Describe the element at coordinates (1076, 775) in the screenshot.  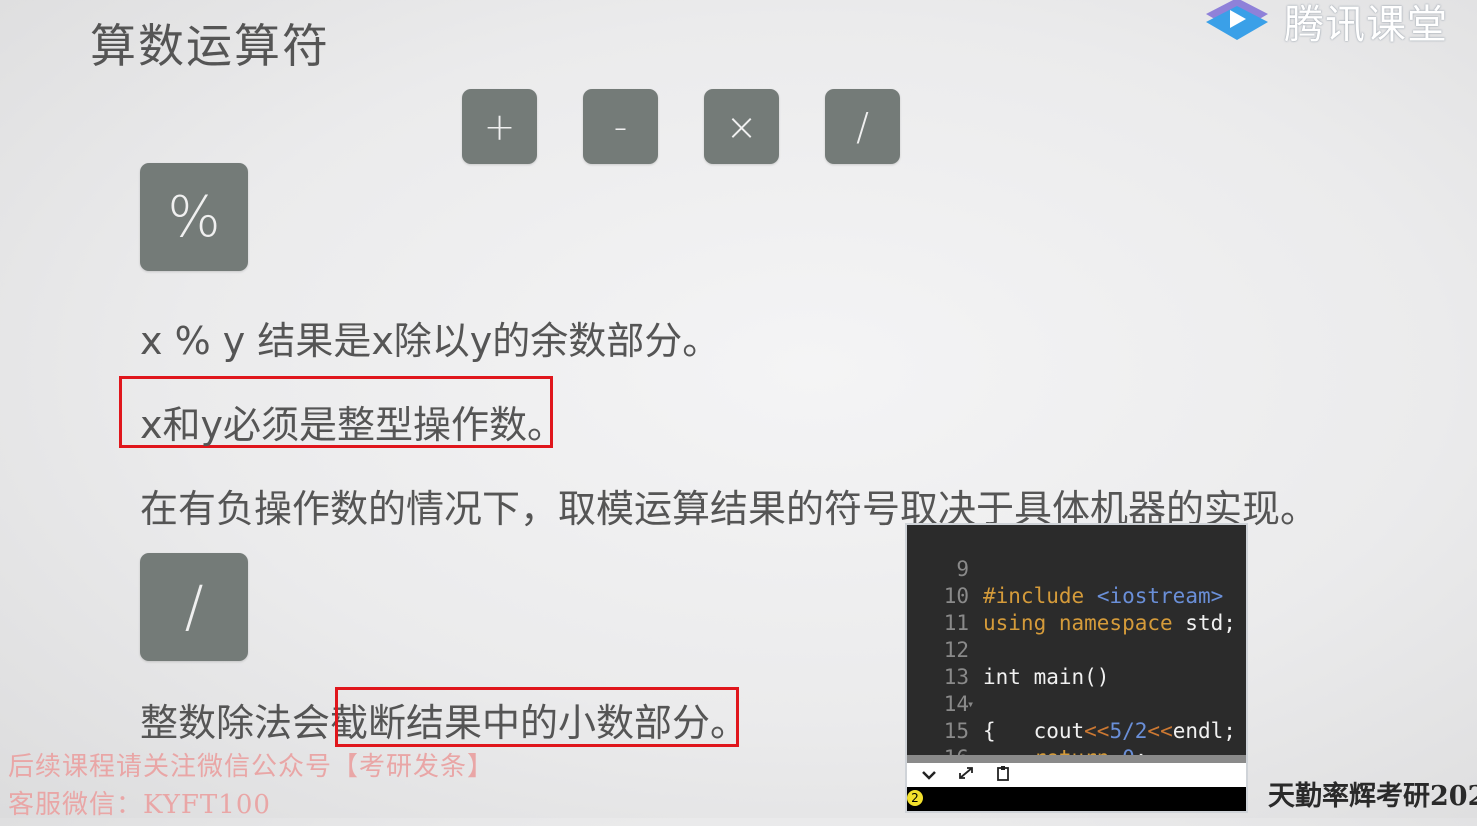
I see `editor-toolbar` at that location.